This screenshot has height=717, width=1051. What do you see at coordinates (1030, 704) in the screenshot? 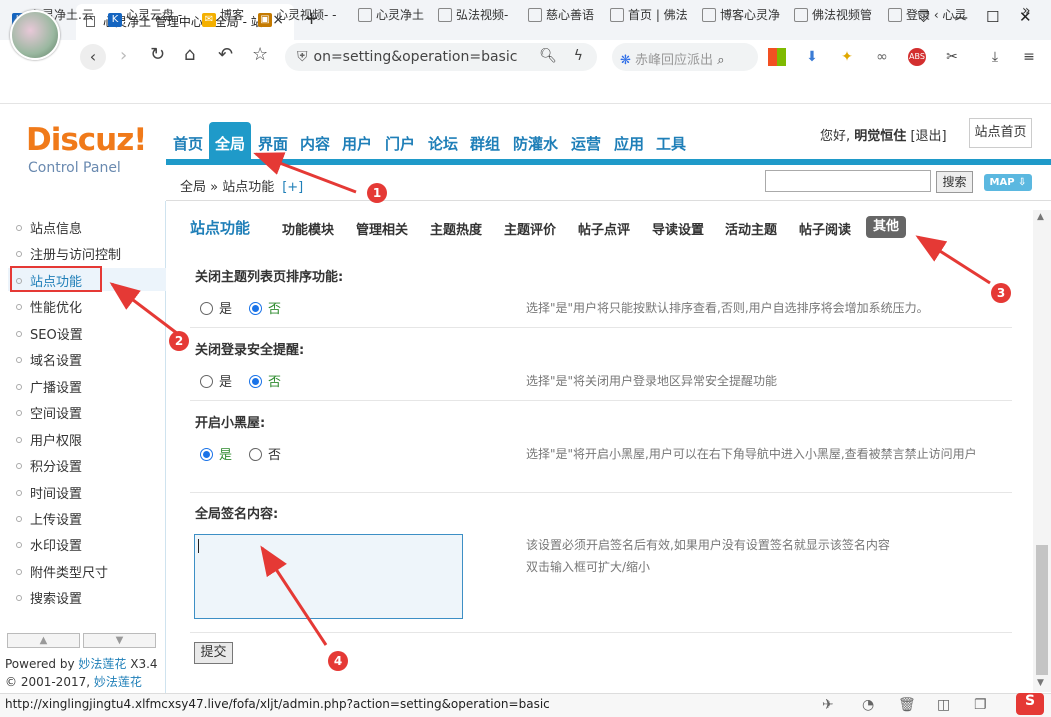
I see `sogou-s-icon: S` at bounding box center [1030, 704].